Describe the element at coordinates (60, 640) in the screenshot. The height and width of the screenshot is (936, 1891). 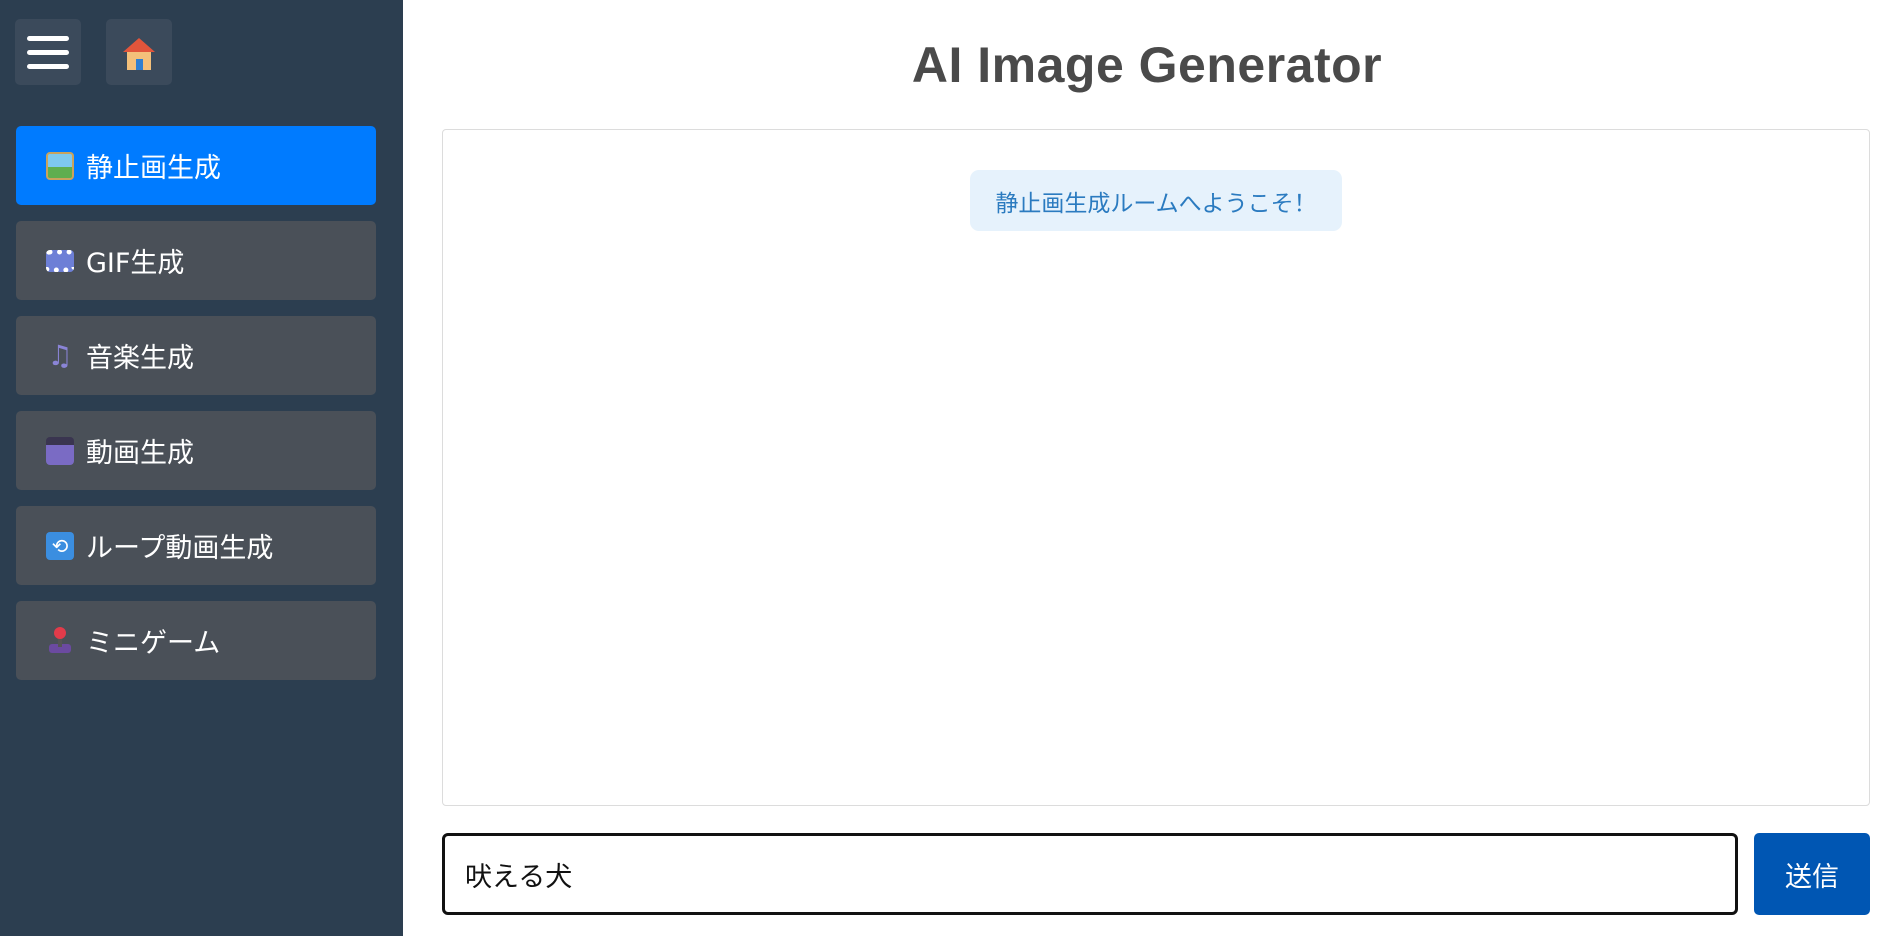
I see `joystick-icon` at that location.